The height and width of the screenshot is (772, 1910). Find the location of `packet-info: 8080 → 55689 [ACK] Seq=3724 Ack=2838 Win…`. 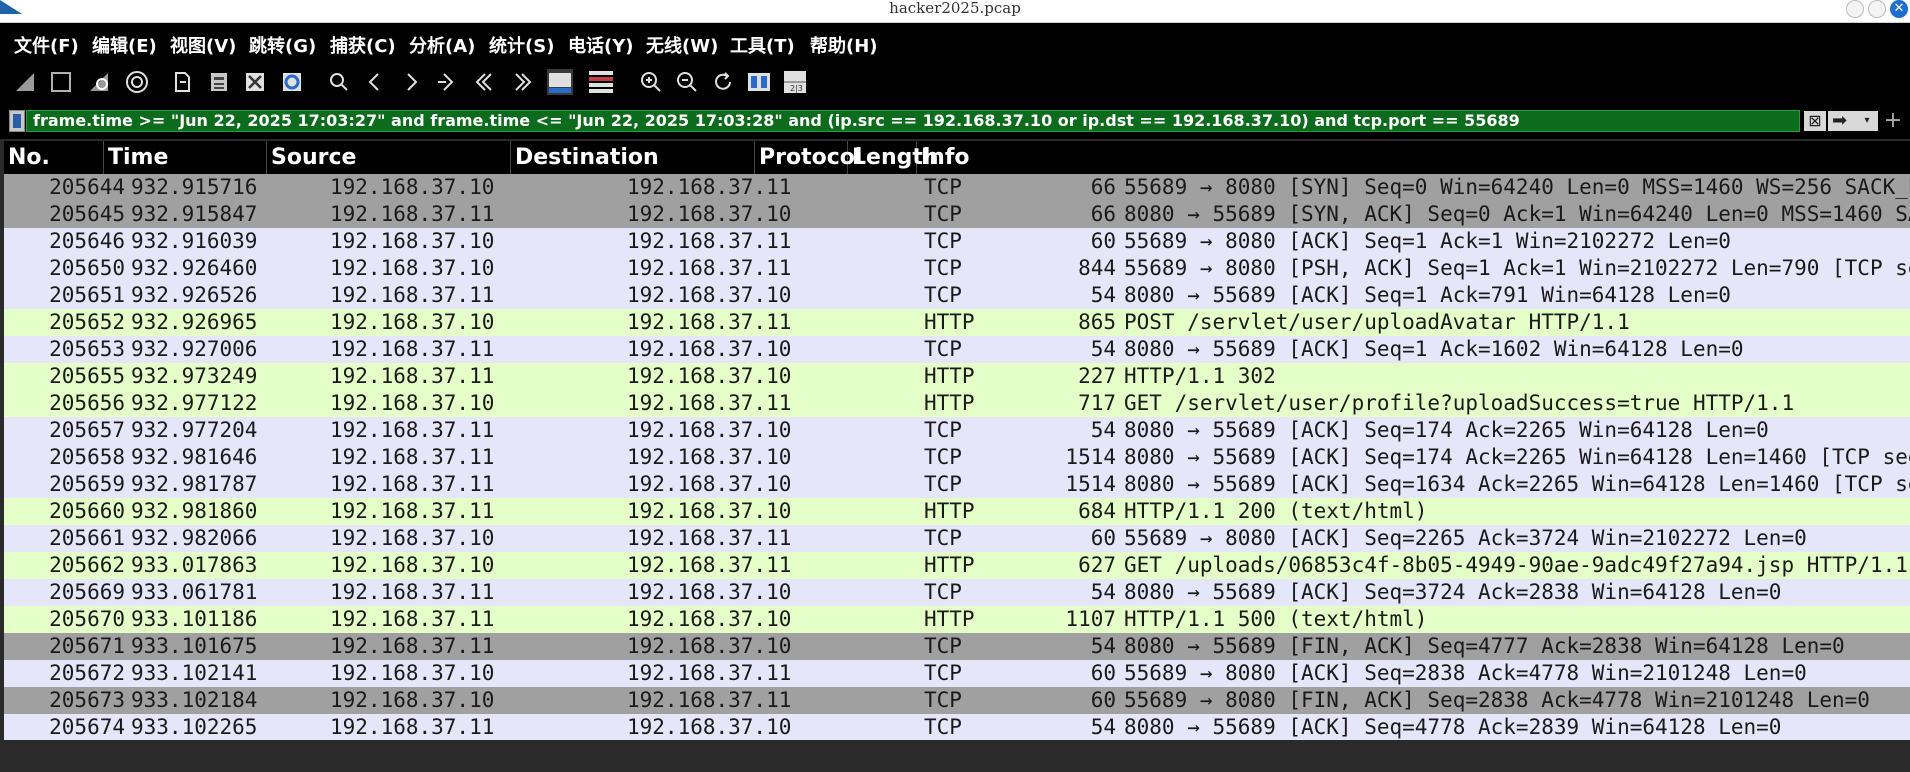

packet-info: 8080 → 55689 [ACK] Seq=3724 Ack=2838 Win… is located at coordinates (1453, 592).